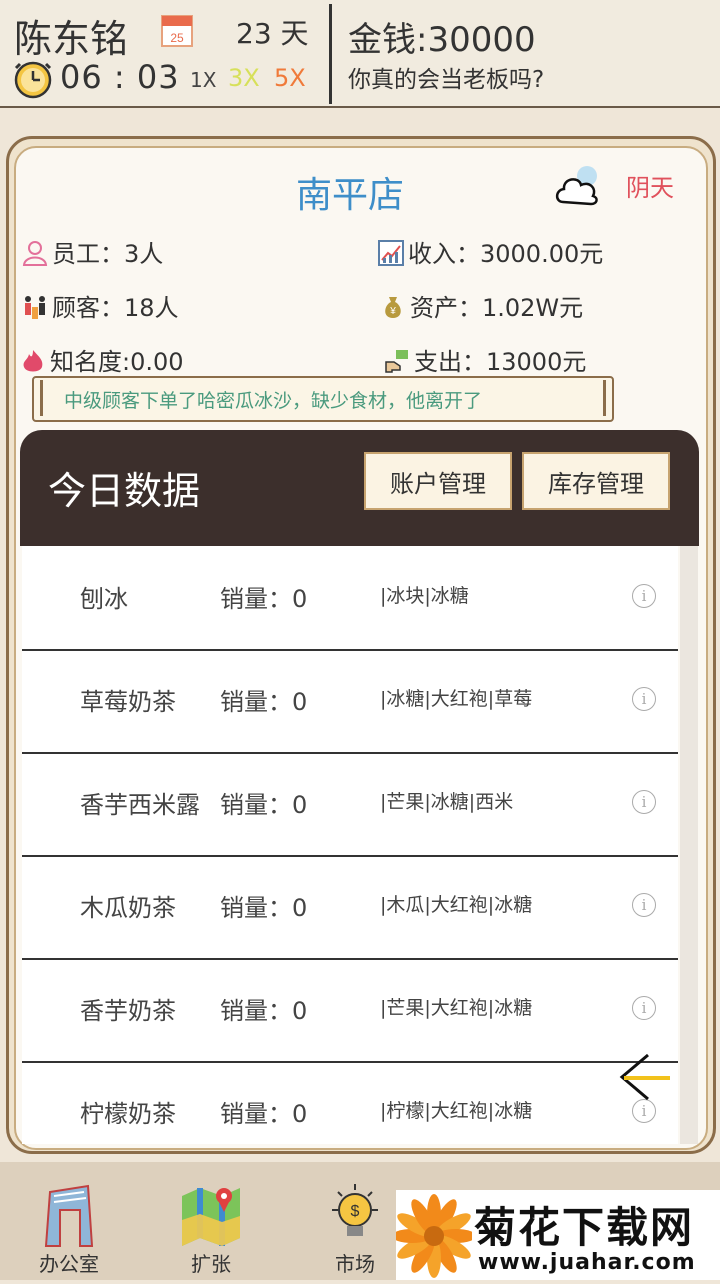  What do you see at coordinates (108, 254) in the screenshot?
I see `employee-count: 员工：3人` at bounding box center [108, 254].